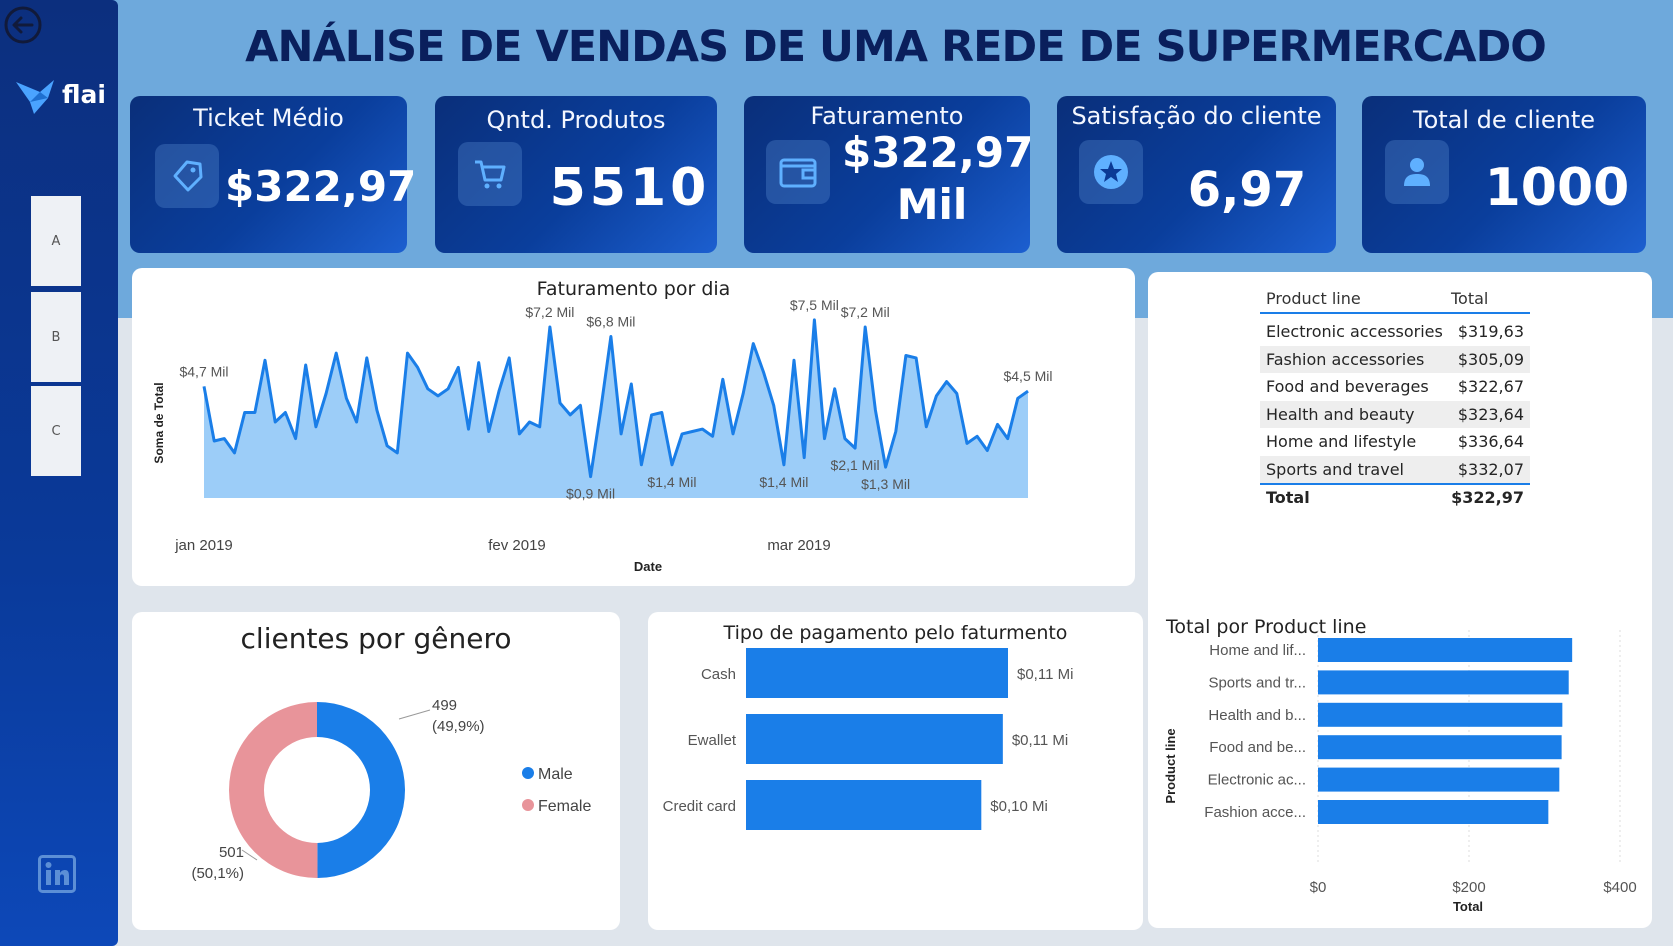 The image size is (1673, 946). Describe the element at coordinates (932, 204) in the screenshot. I see `kpi-value-unit: Mil` at that location.